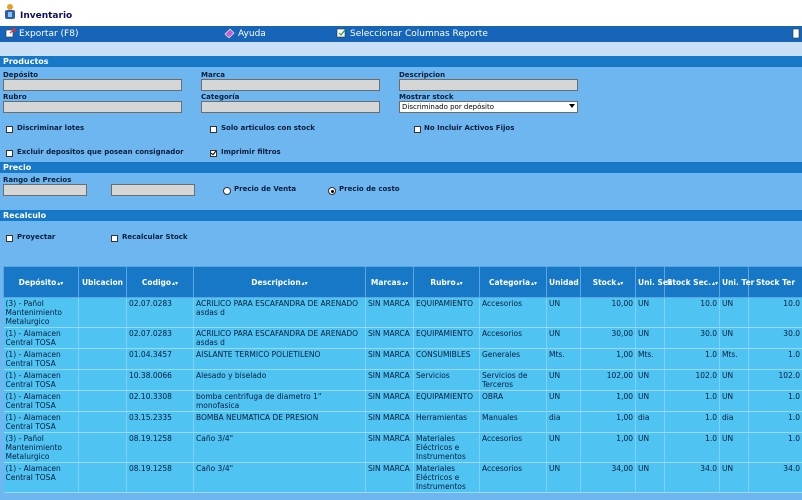 The height and width of the screenshot is (500, 802). I want to click on chevron-down-icon, so click(572, 106).